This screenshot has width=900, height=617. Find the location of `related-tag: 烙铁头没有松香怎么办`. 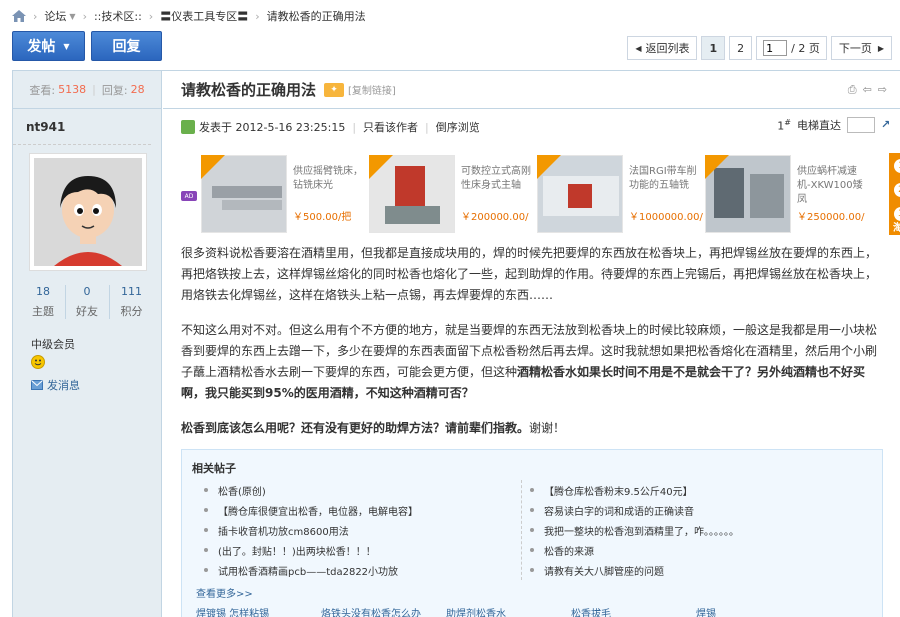

related-tag: 烙铁头没有松香怎么办 is located at coordinates (383, 611).